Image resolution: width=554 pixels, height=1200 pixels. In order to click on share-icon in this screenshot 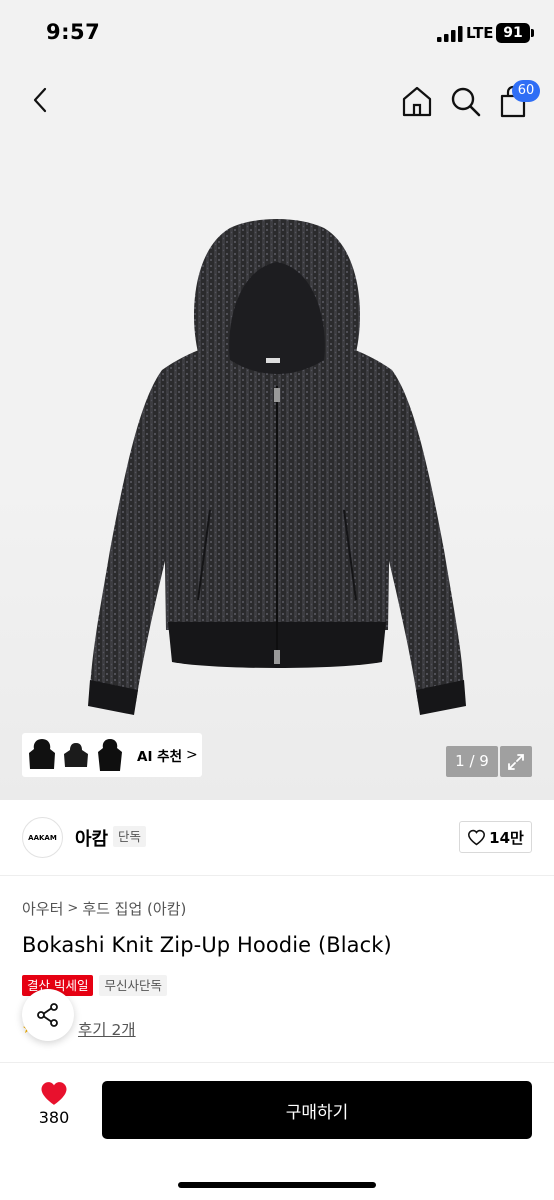, I will do `click(47, 1015)`.